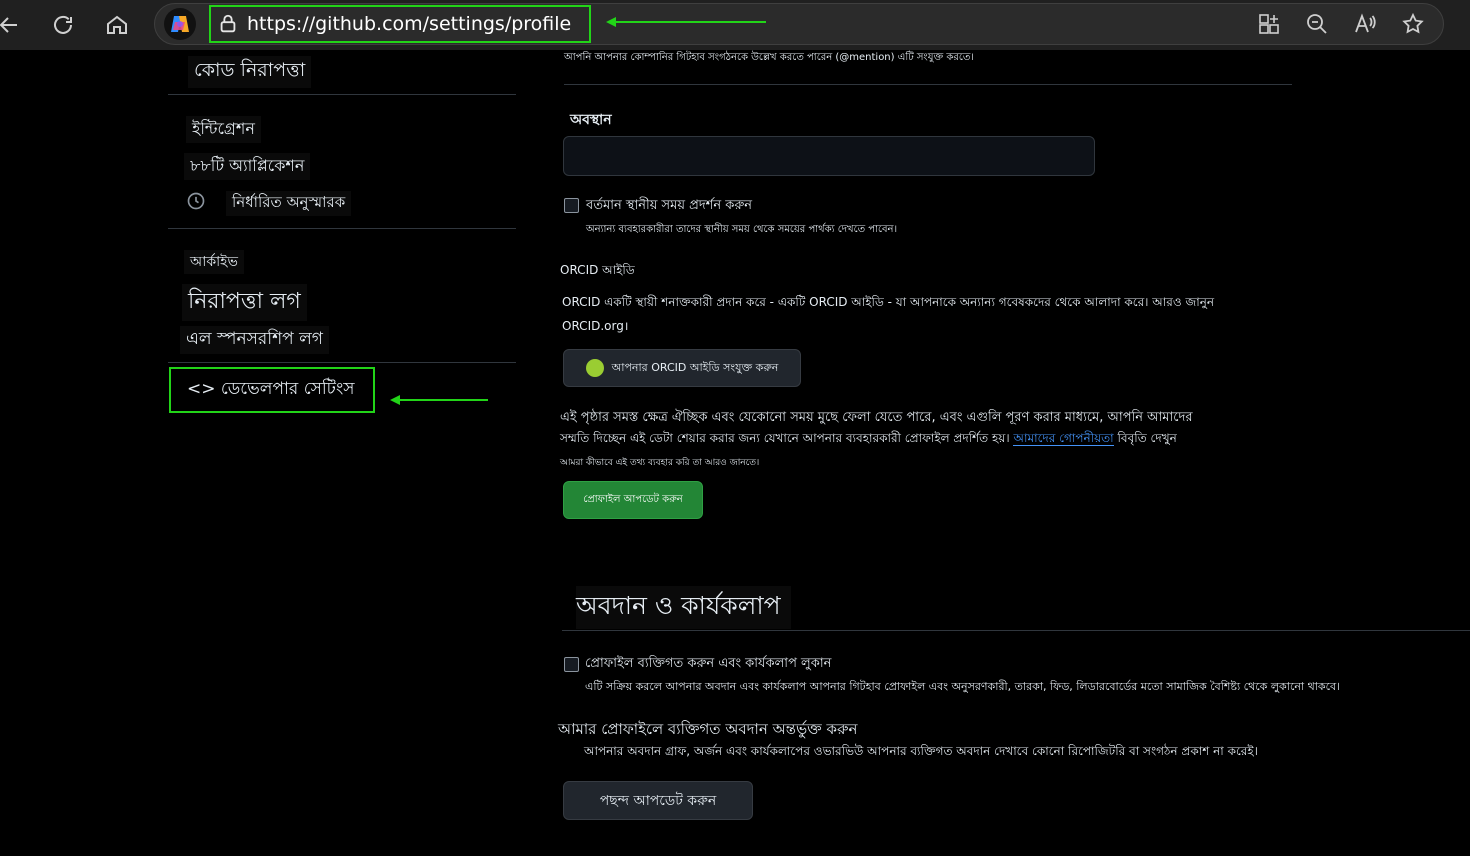 Image resolution: width=1470 pixels, height=856 pixels. Describe the element at coordinates (686, 22) in the screenshot. I see `url-annotation-arrow` at that location.